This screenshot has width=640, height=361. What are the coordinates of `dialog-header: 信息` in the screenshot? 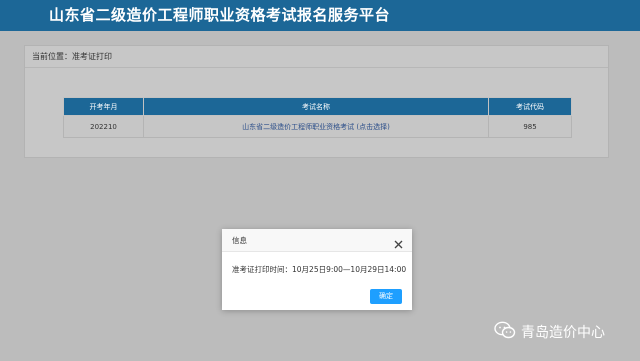 It's located at (317, 240).